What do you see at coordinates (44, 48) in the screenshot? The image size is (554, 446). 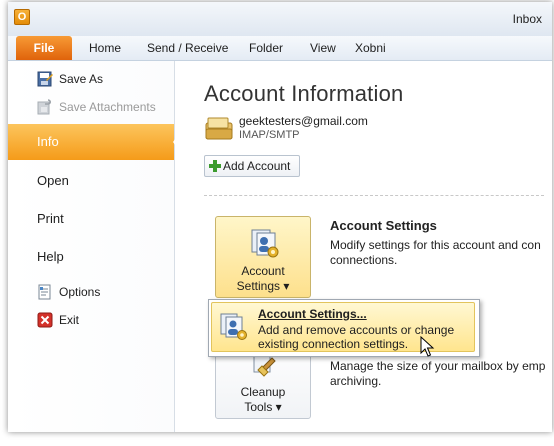 I see `tab-file: File` at bounding box center [44, 48].